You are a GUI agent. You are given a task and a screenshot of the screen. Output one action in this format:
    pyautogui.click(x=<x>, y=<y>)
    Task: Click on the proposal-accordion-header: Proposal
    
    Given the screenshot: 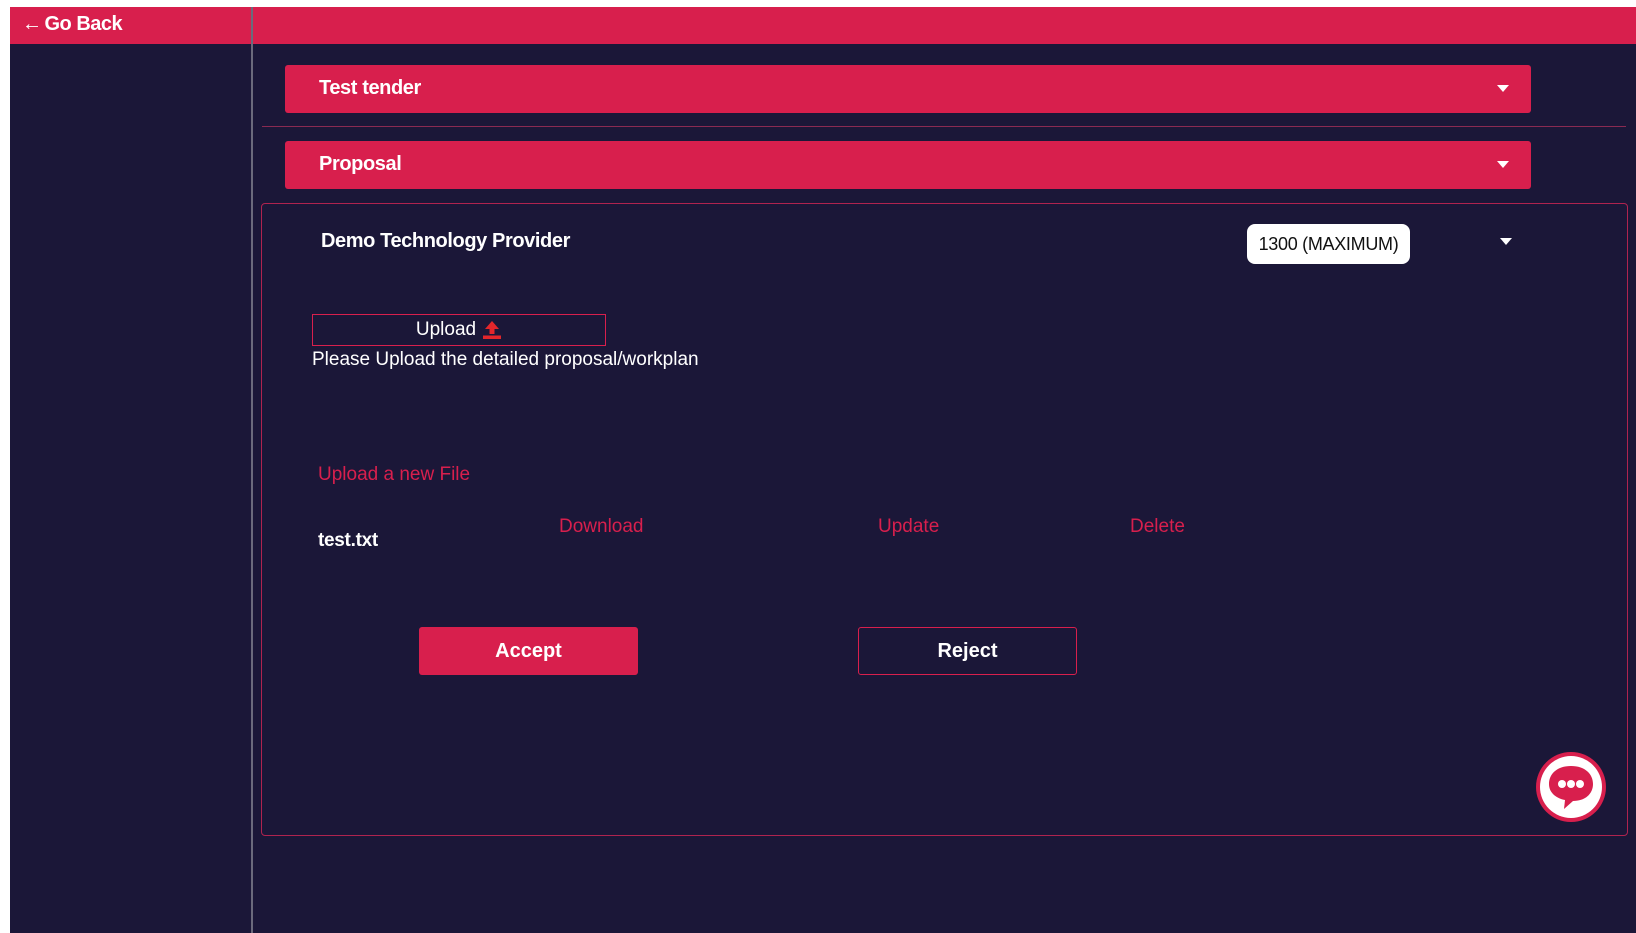 What is the action you would take?
    pyautogui.click(x=908, y=165)
    